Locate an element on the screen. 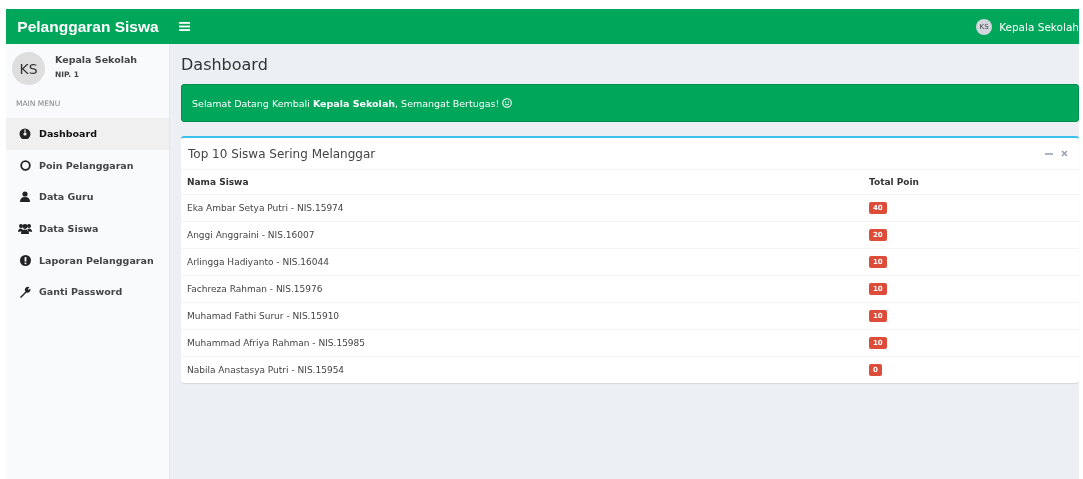 Image resolution: width=1083 pixels, height=479 pixels. sidebar-item: Poin Pelanggaran is located at coordinates (87, 165).